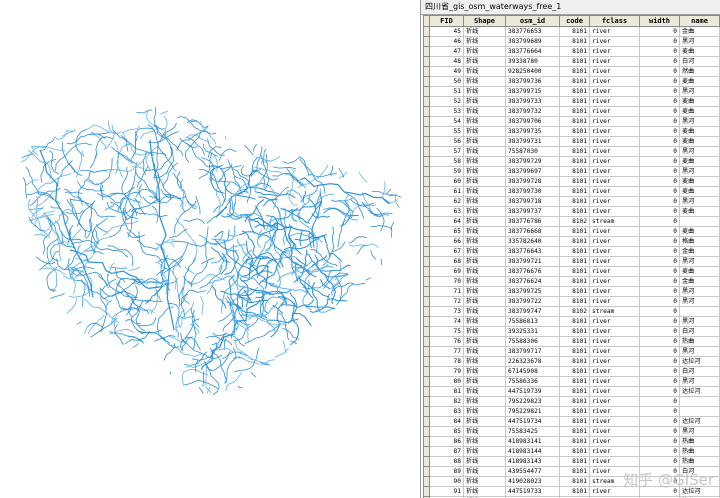 This screenshot has height=498, width=720. What do you see at coordinates (571, 111) in the screenshot?
I see `table-row: 53 折线 383799732 8101 river 0 麦曲` at bounding box center [571, 111].